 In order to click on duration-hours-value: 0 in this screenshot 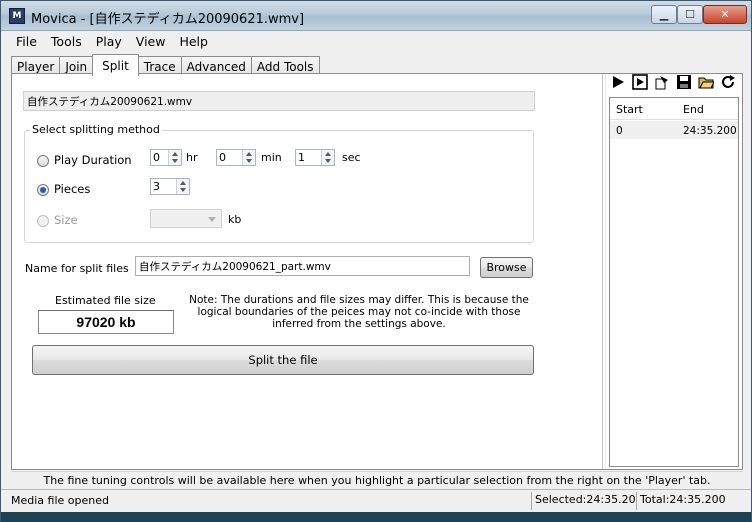, I will do `click(156, 157)`.